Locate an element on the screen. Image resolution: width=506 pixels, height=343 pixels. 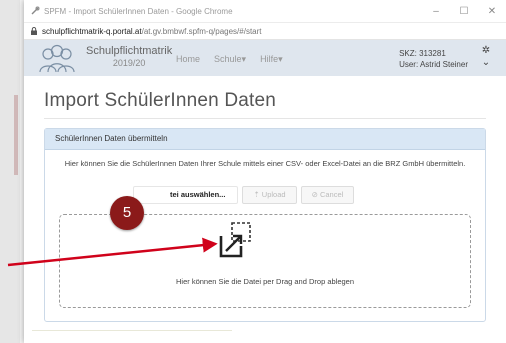
app-brand: Schulpflichtmatrik 2019/20 is located at coordinates (129, 57).